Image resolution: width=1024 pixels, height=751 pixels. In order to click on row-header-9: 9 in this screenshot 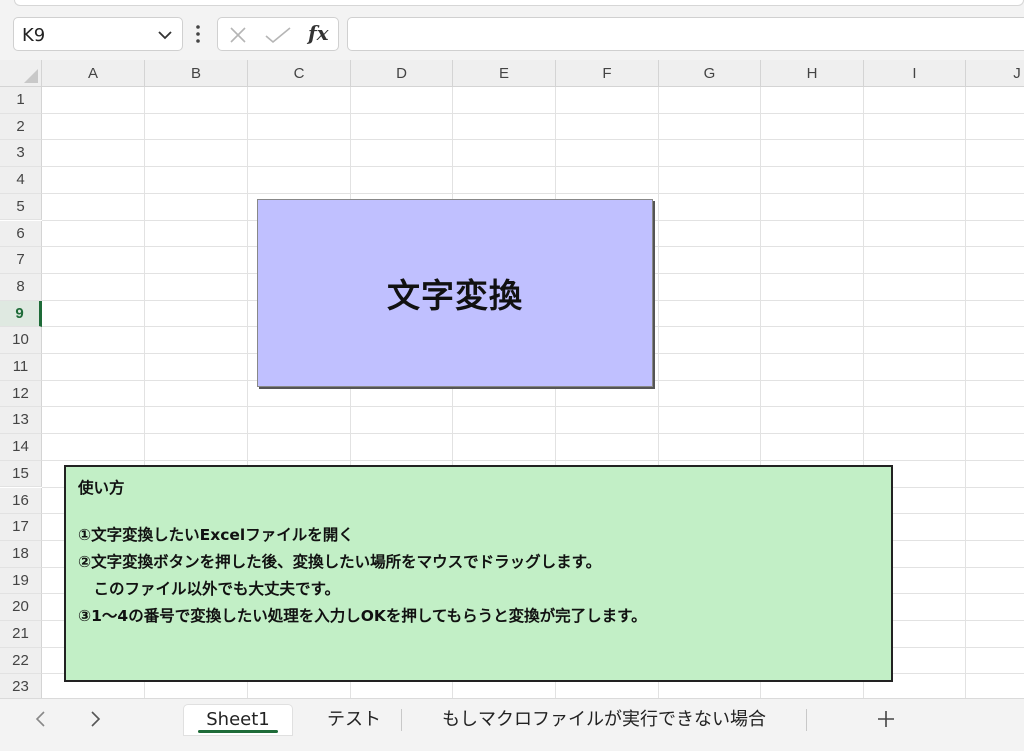, I will do `click(21, 314)`.